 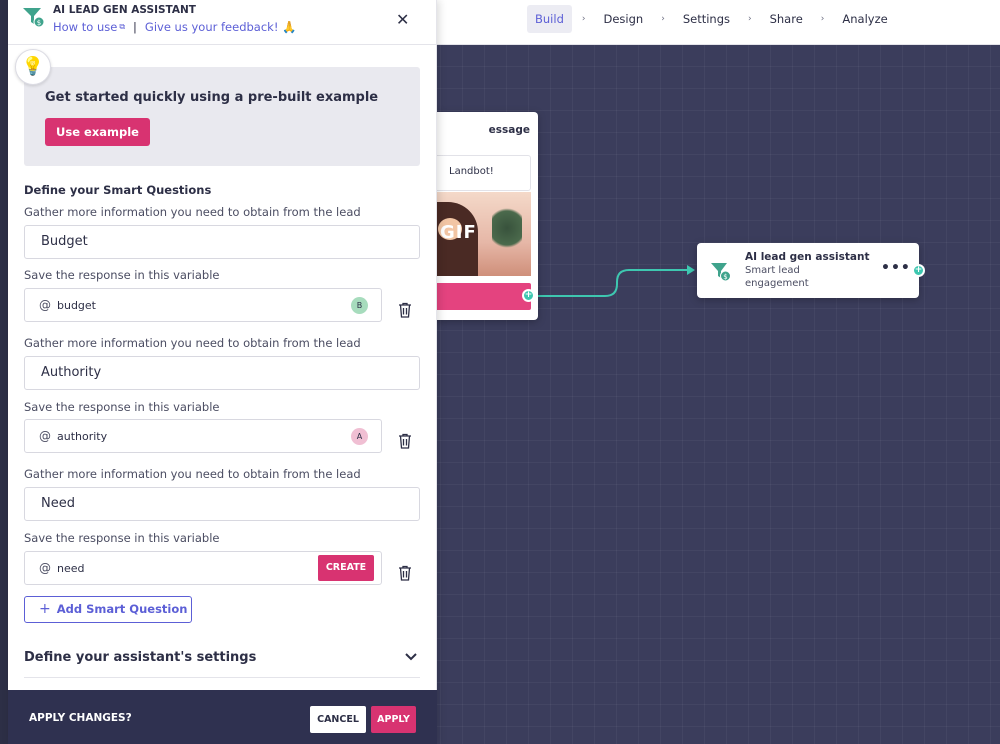 I want to click on feedback-link: Give us your feedback! 🙏, so click(x=221, y=27).